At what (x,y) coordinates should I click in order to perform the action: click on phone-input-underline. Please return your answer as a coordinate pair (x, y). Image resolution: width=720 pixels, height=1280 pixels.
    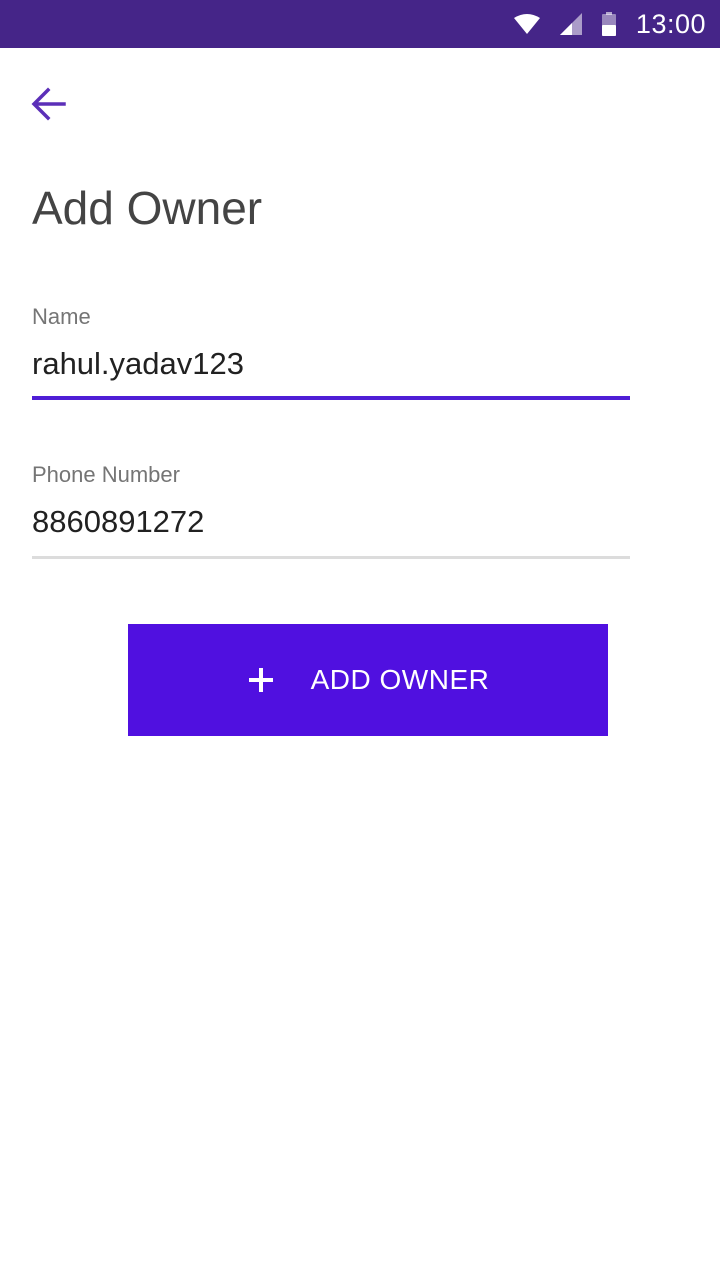
    Looking at the image, I should click on (331, 557).